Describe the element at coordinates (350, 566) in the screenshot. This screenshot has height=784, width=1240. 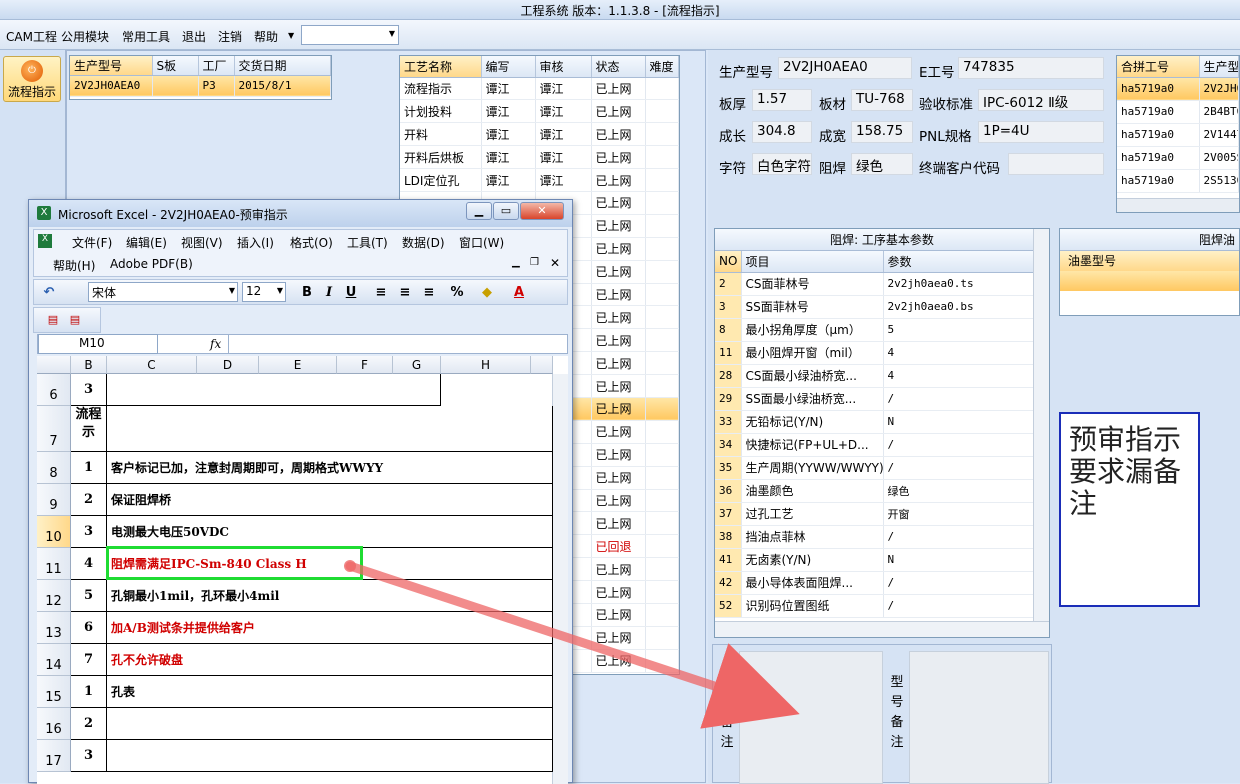
I see `arrow-start` at that location.